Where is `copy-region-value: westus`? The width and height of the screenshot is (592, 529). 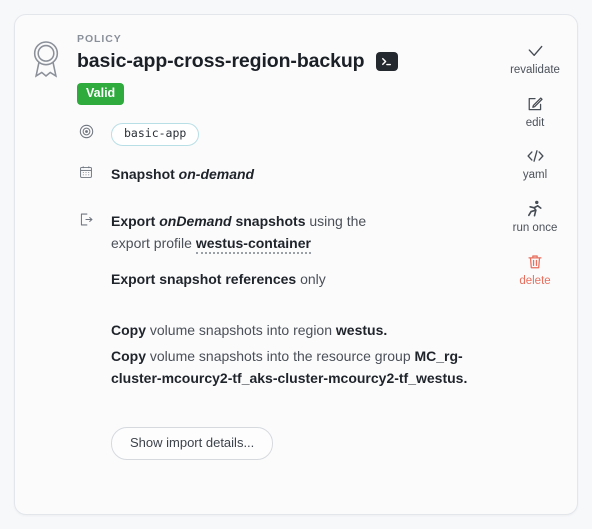 copy-region-value: westus is located at coordinates (359, 330).